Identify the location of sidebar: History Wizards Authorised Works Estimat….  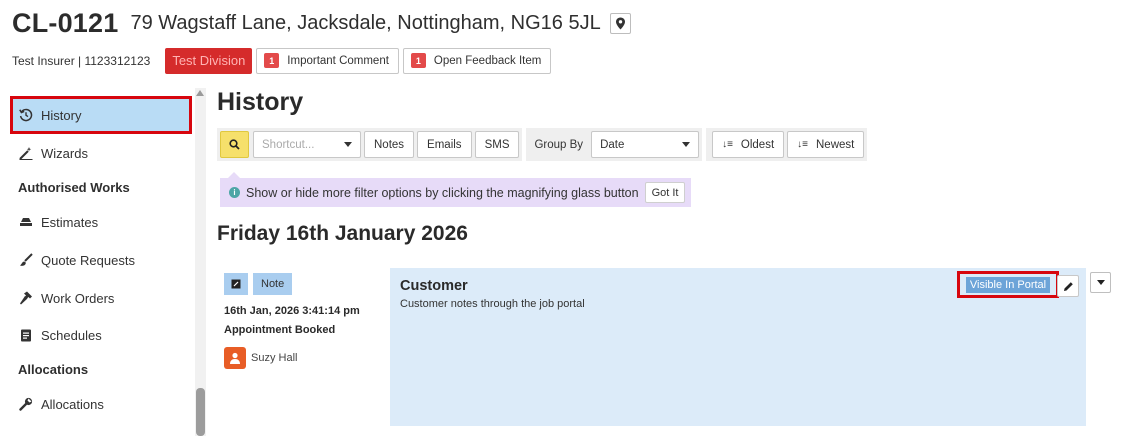
(103, 262).